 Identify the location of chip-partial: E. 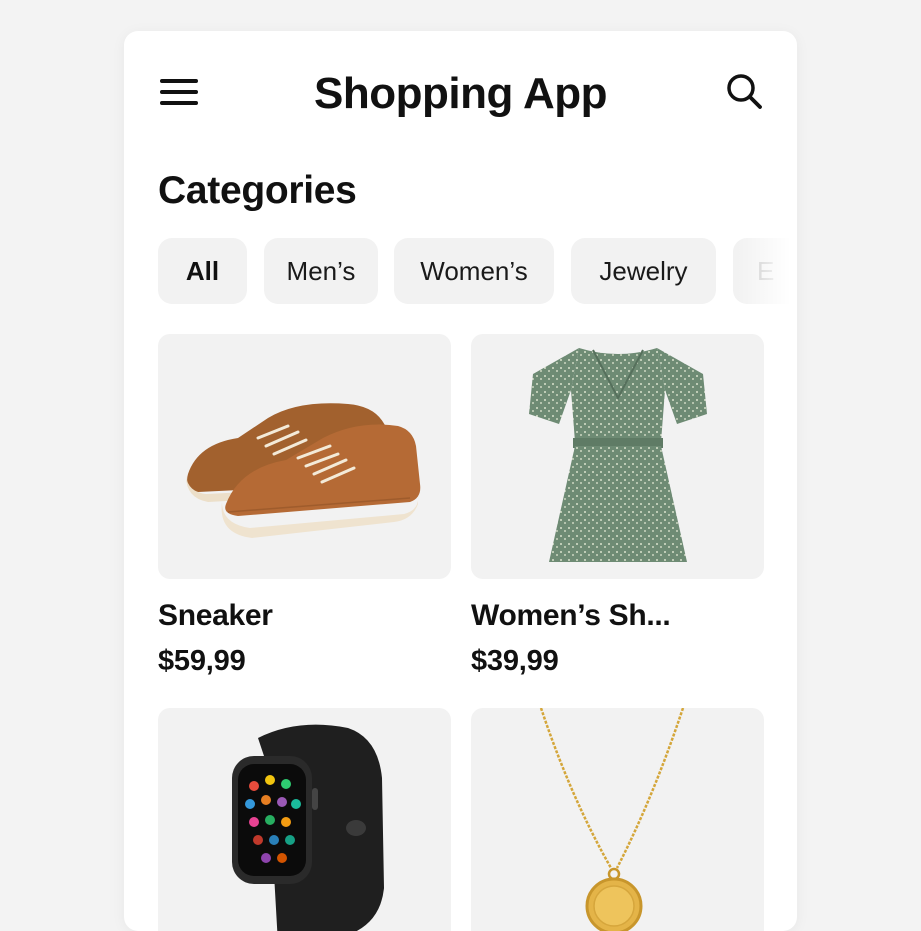
(765, 271).